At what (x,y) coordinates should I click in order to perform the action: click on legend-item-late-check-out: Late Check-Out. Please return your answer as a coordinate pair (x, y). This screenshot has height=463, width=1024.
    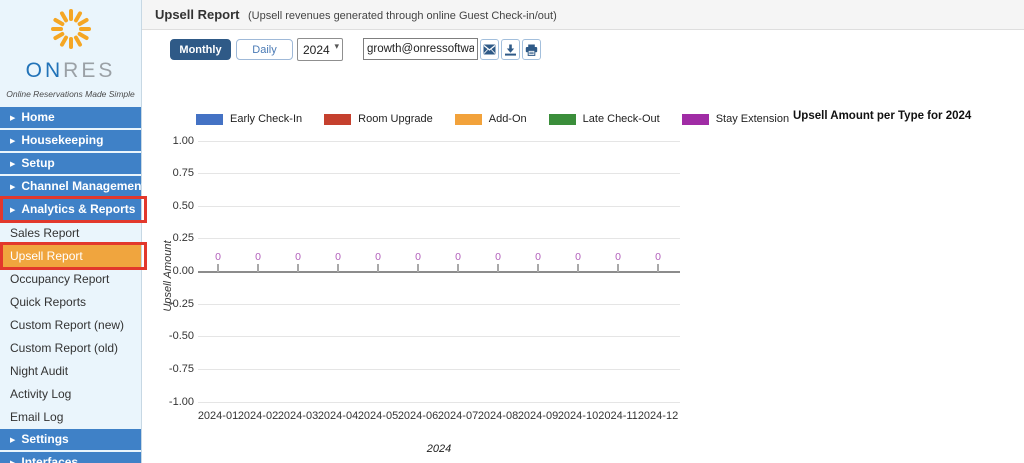
    Looking at the image, I should click on (604, 119).